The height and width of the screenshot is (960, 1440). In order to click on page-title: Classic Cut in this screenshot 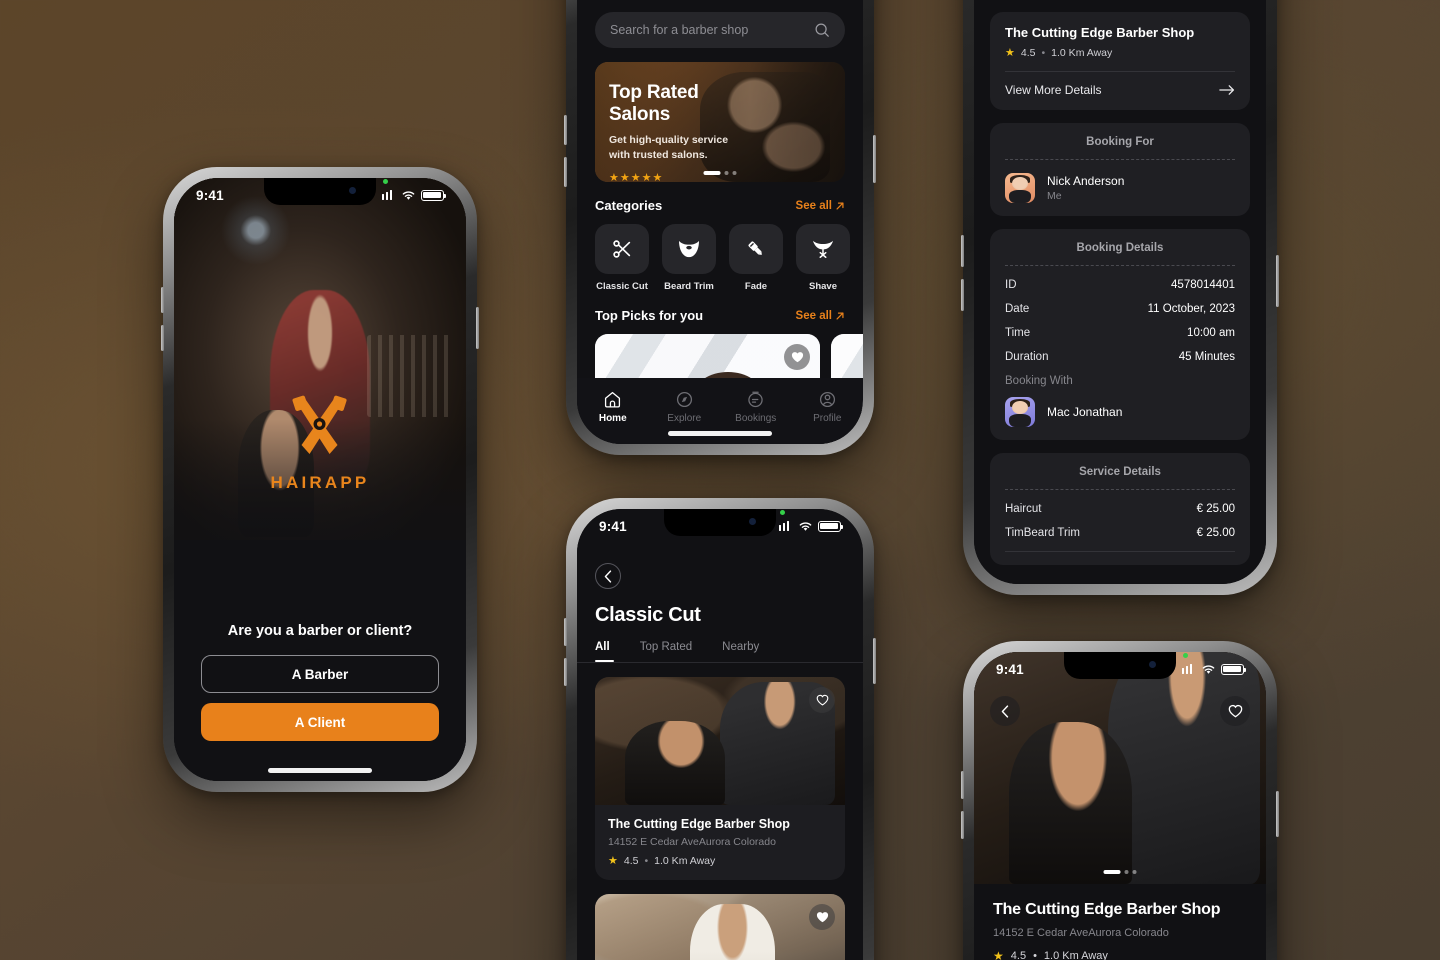, I will do `click(648, 615)`.